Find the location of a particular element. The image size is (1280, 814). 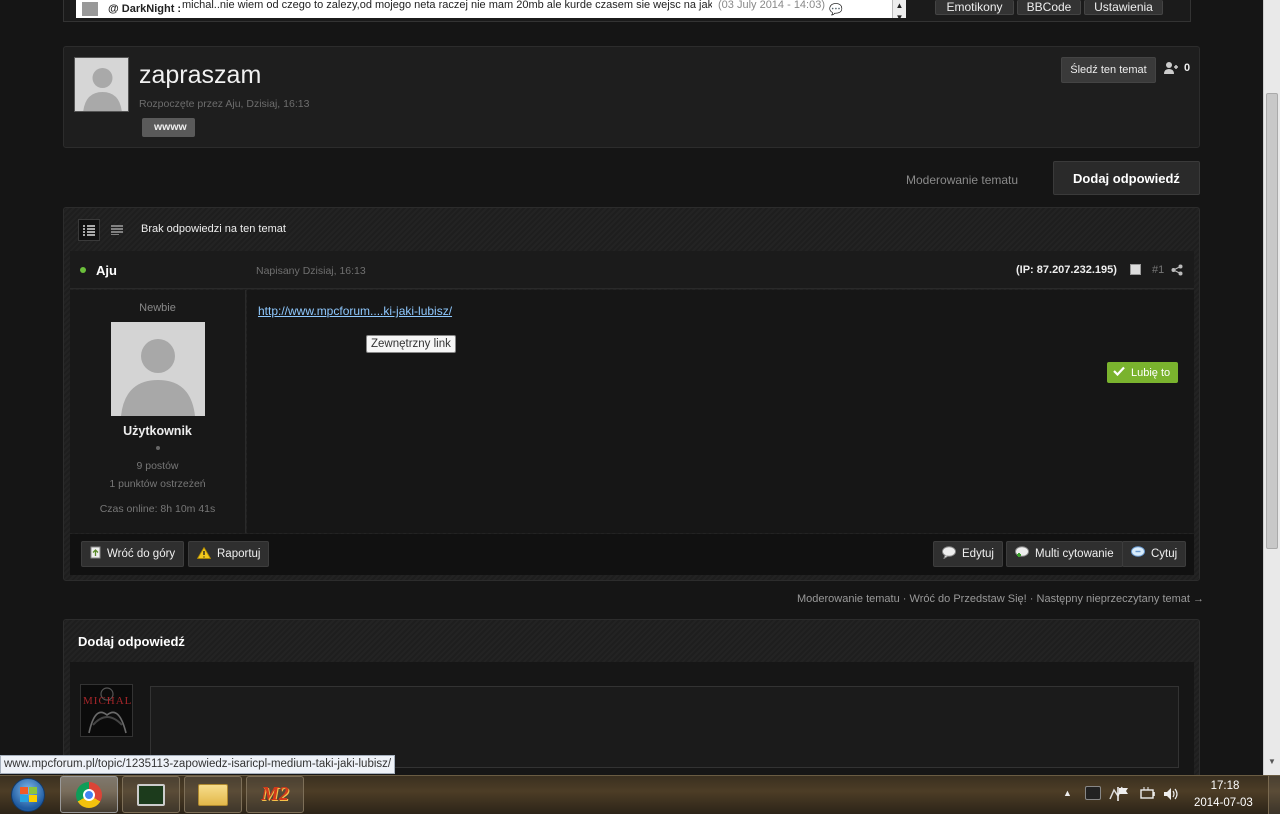

topic-starter-avatar is located at coordinates (101, 84).